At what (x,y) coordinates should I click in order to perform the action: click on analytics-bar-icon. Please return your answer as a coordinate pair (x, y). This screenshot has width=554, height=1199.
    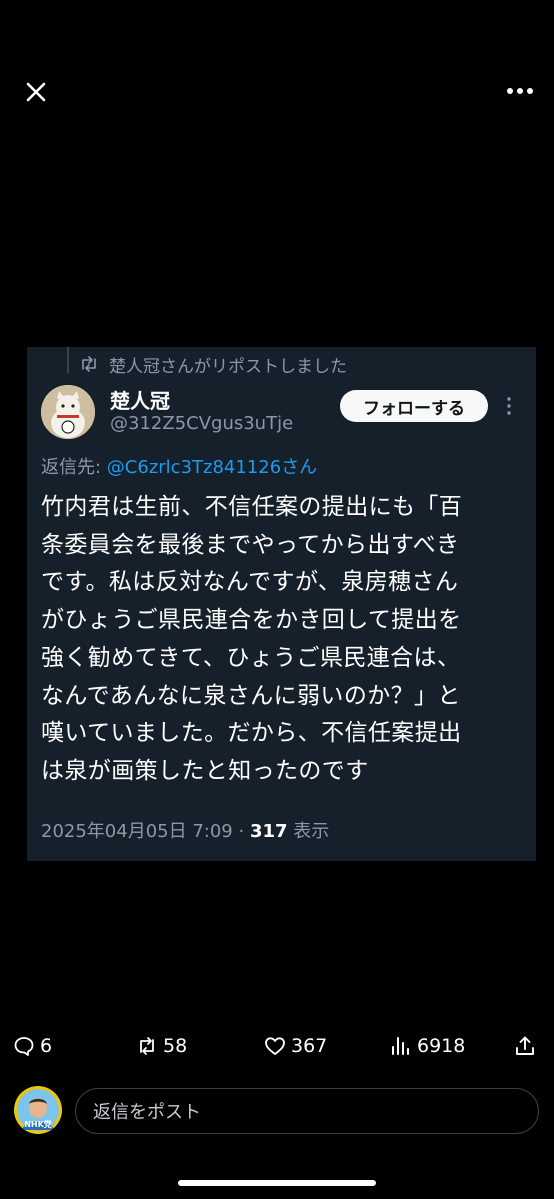
    Looking at the image, I should click on (400, 1046).